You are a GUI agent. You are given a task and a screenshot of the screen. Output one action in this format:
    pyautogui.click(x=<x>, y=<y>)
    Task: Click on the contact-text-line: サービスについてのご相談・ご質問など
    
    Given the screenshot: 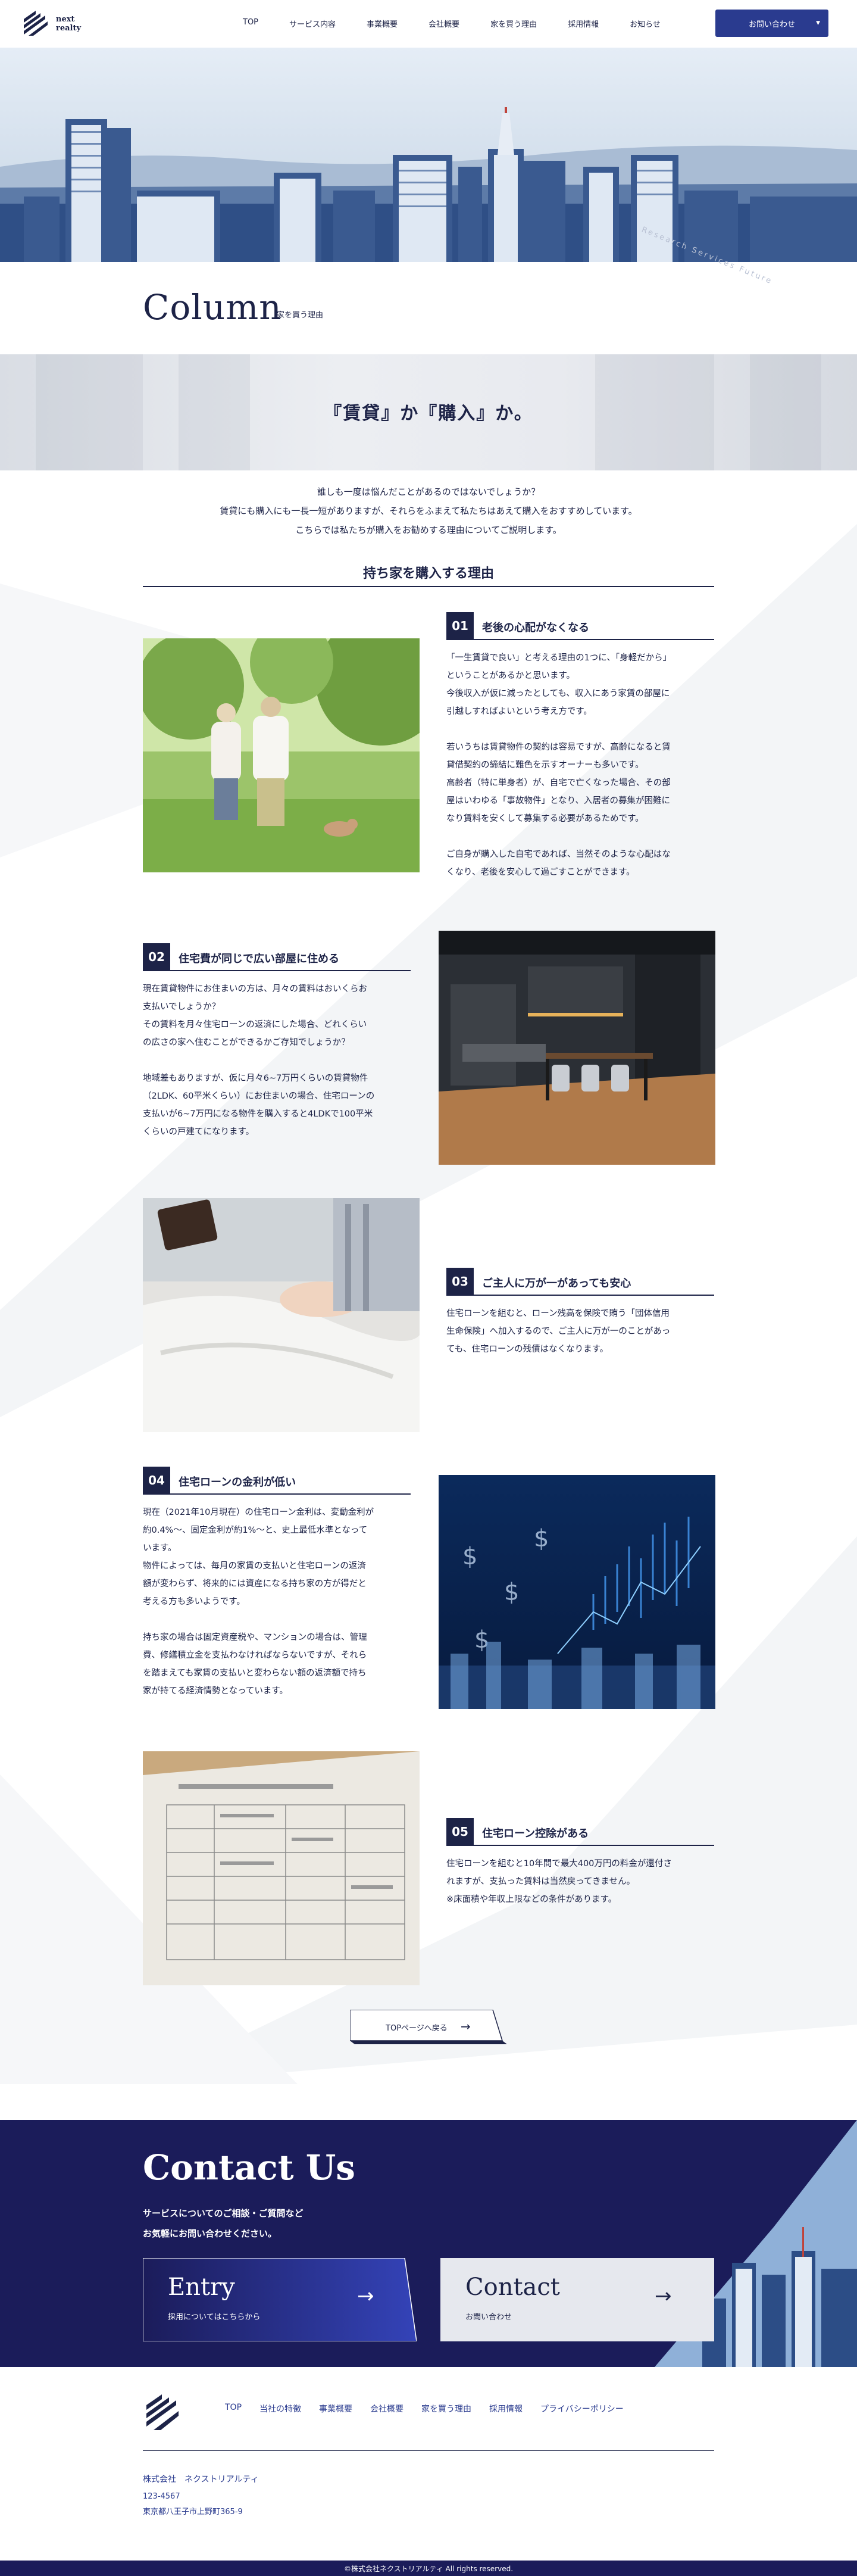 What is the action you would take?
    pyautogui.click(x=223, y=2214)
    